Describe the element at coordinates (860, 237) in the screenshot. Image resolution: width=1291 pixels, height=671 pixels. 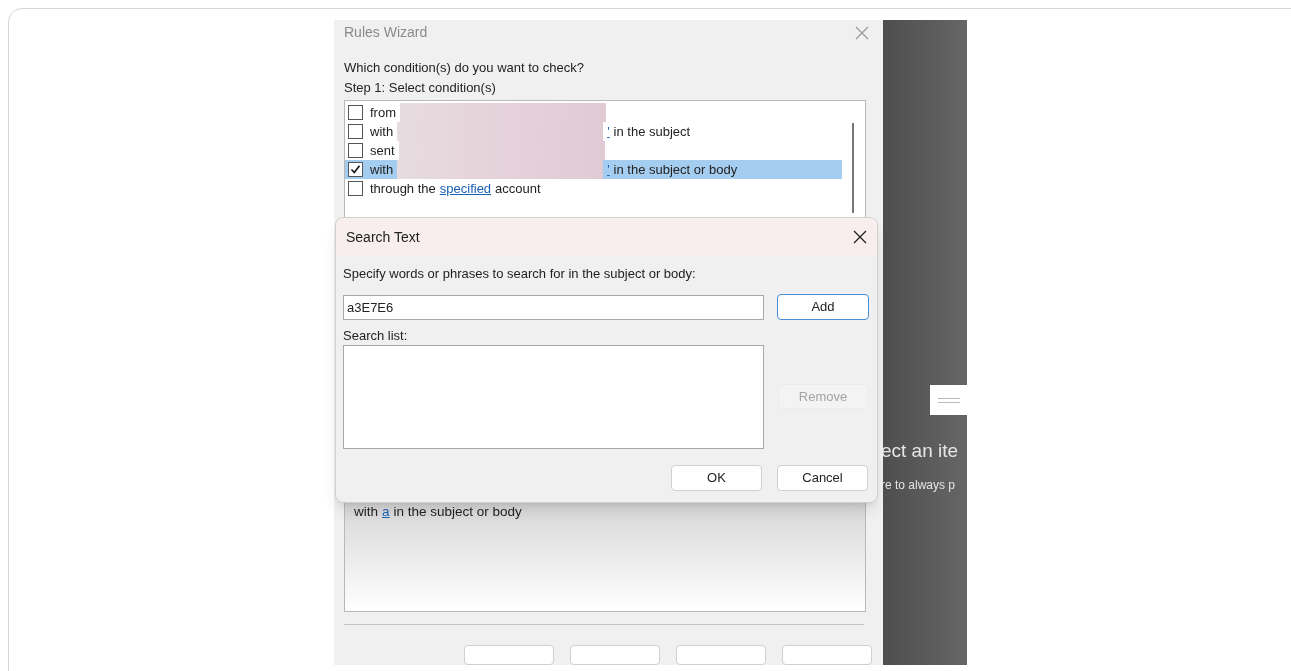
I see `close-icon` at that location.